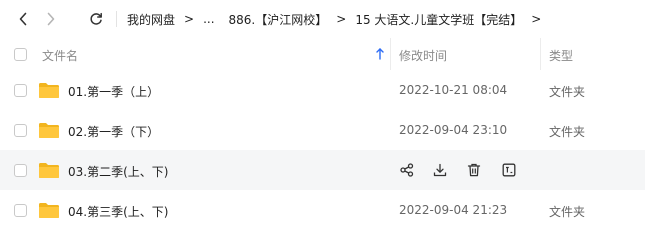 This screenshot has width=645, height=249. I want to click on download-button, so click(440, 170).